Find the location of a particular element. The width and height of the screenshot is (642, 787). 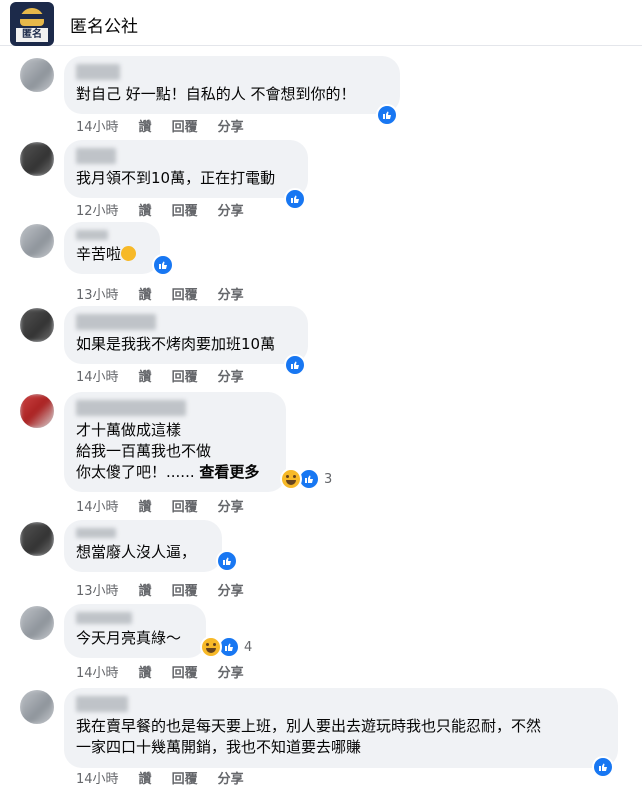

laughing-emoji-icon is located at coordinates (129, 253).